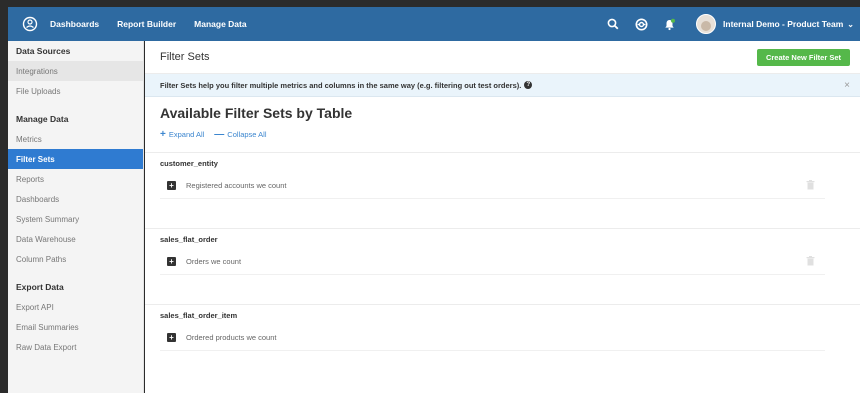 The image size is (860, 393). What do you see at coordinates (75, 139) in the screenshot?
I see `sidebar-item-metrics: Metrics` at bounding box center [75, 139].